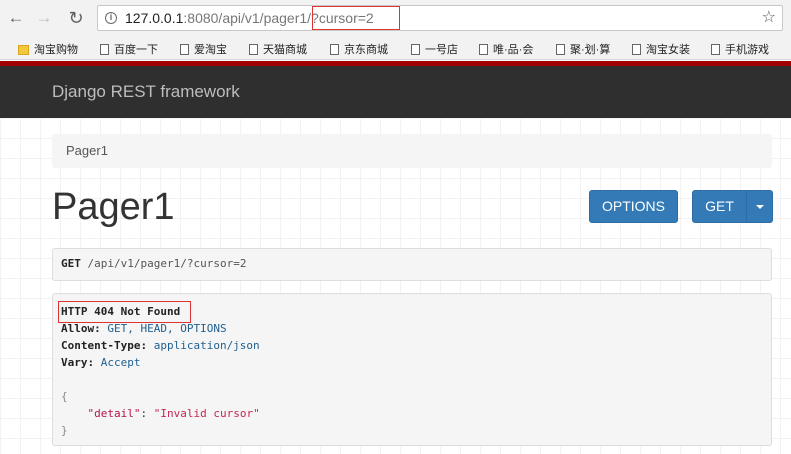  Describe the element at coordinates (111, 18) in the screenshot. I see `info-icon: i` at that location.